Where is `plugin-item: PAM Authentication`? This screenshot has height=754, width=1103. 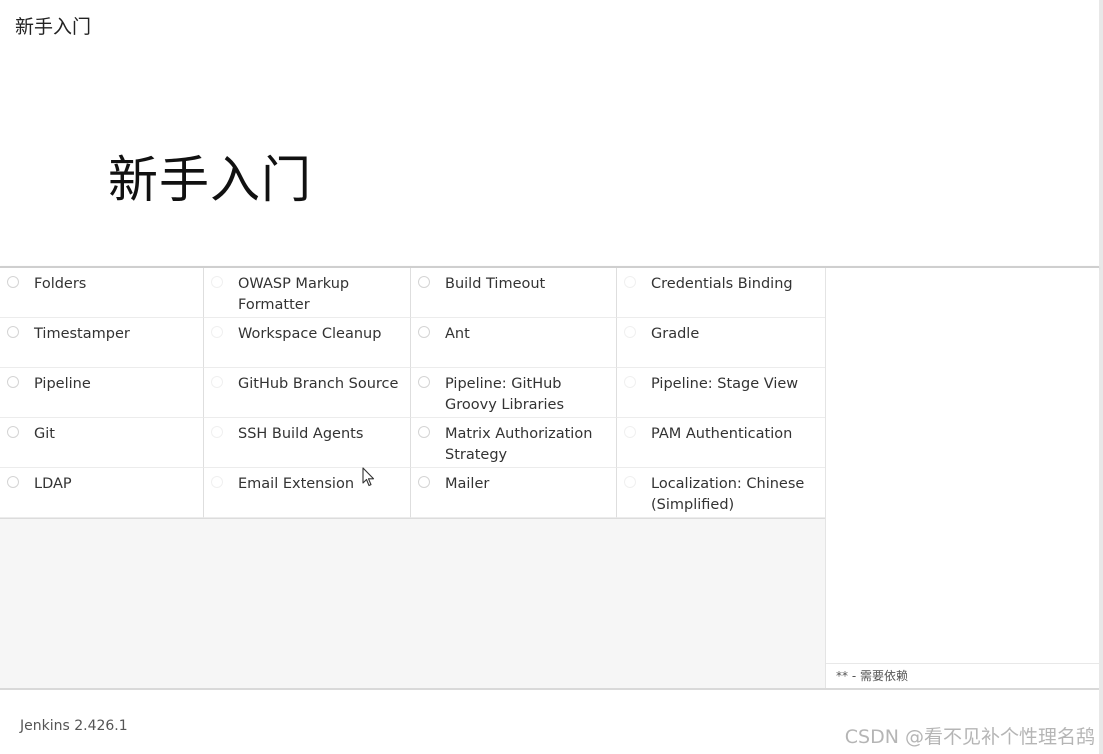 plugin-item: PAM Authentication is located at coordinates (721, 443).